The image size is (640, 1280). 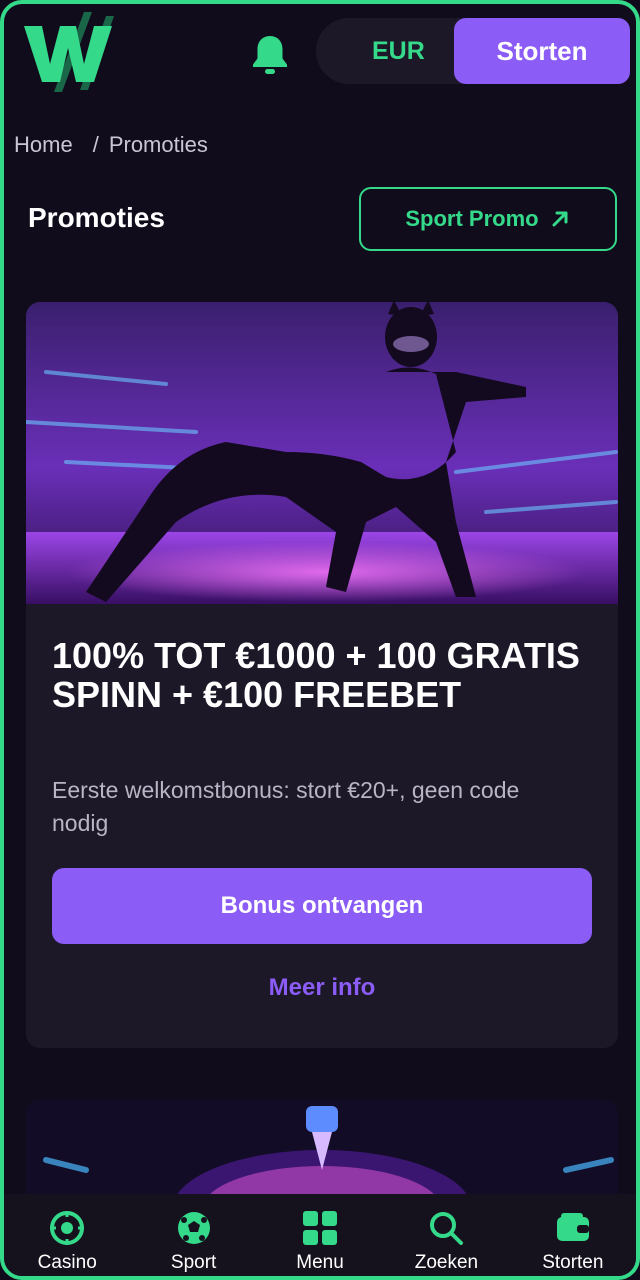 What do you see at coordinates (96, 217) in the screenshot?
I see `page-title: Promoties` at bounding box center [96, 217].